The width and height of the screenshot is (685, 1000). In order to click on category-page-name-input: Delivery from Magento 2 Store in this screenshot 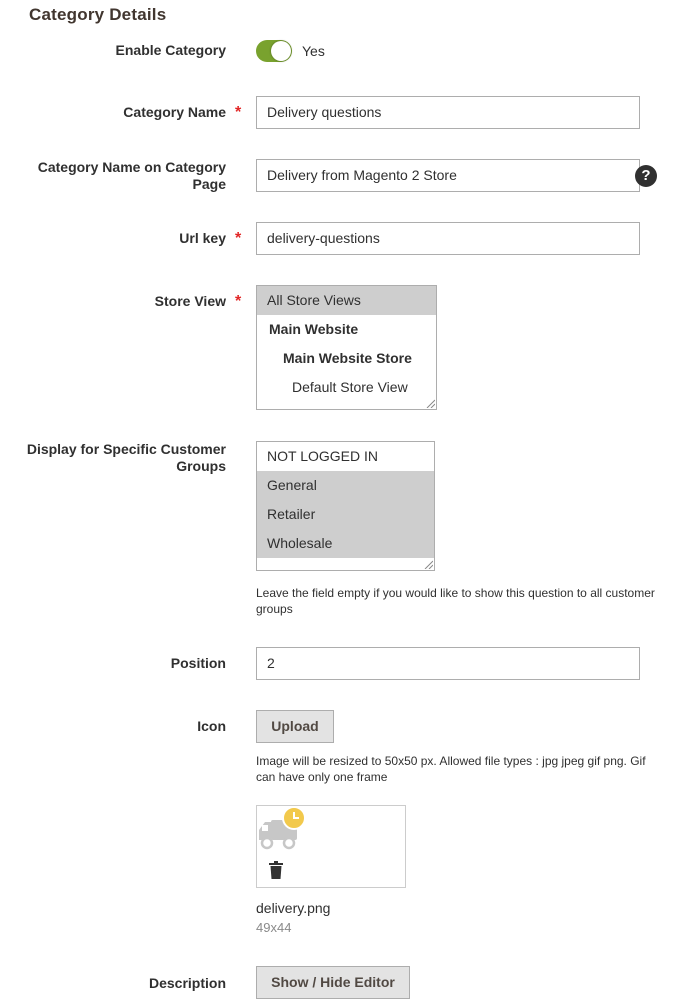, I will do `click(448, 175)`.